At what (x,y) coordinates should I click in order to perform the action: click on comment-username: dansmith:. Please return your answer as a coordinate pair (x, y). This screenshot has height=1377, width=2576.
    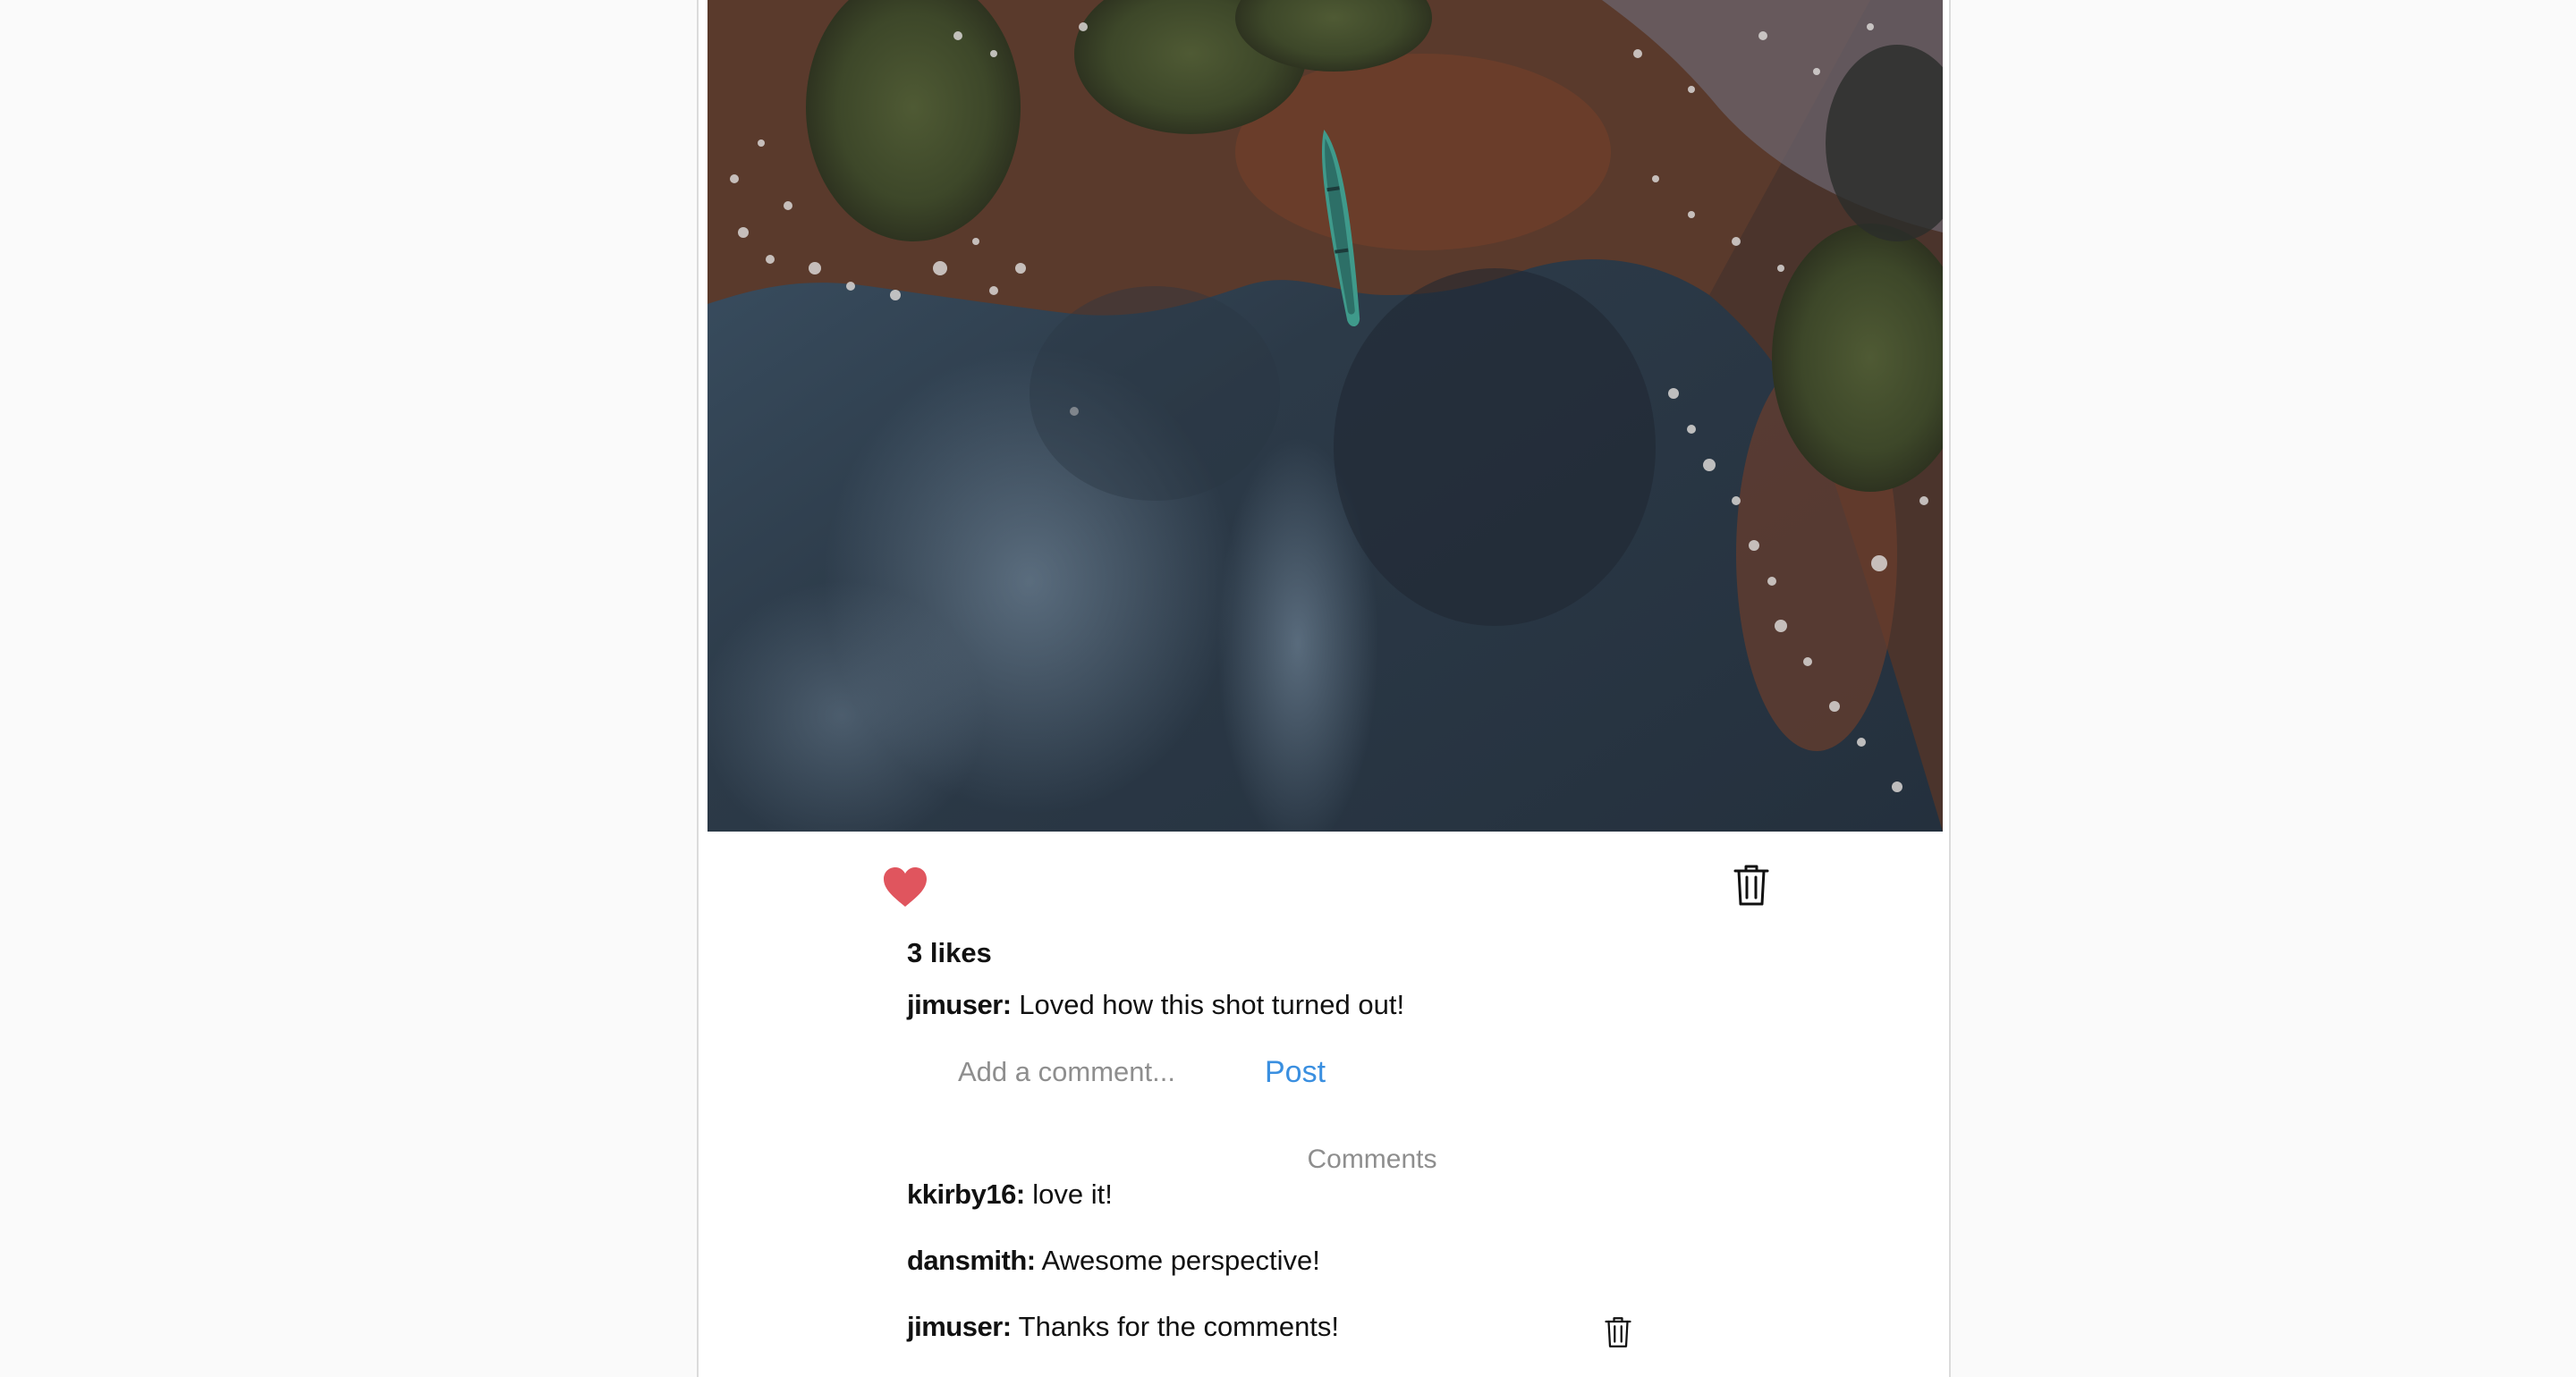
    Looking at the image, I should click on (971, 1260).